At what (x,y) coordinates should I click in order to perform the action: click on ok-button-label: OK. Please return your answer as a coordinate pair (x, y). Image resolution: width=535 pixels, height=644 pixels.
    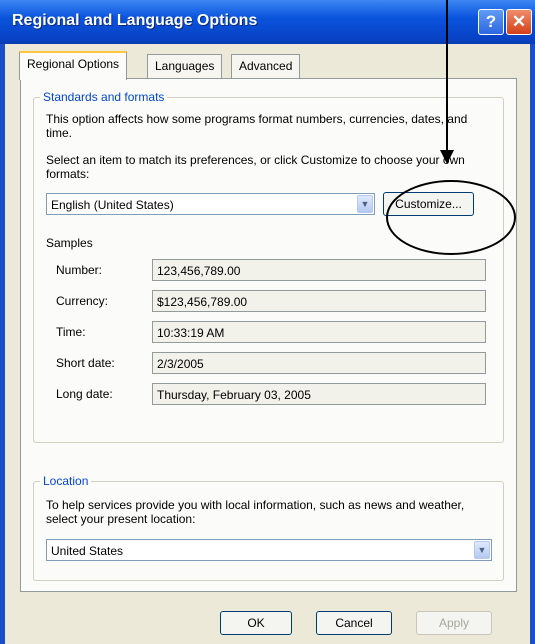
    Looking at the image, I should click on (256, 623).